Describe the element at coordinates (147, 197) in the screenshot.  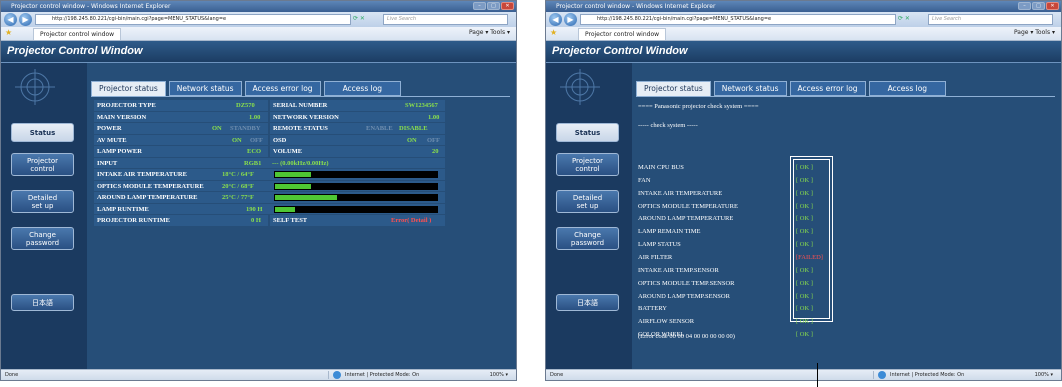
I see `status-label: AROUND LAMP TEMPERATURE` at that location.